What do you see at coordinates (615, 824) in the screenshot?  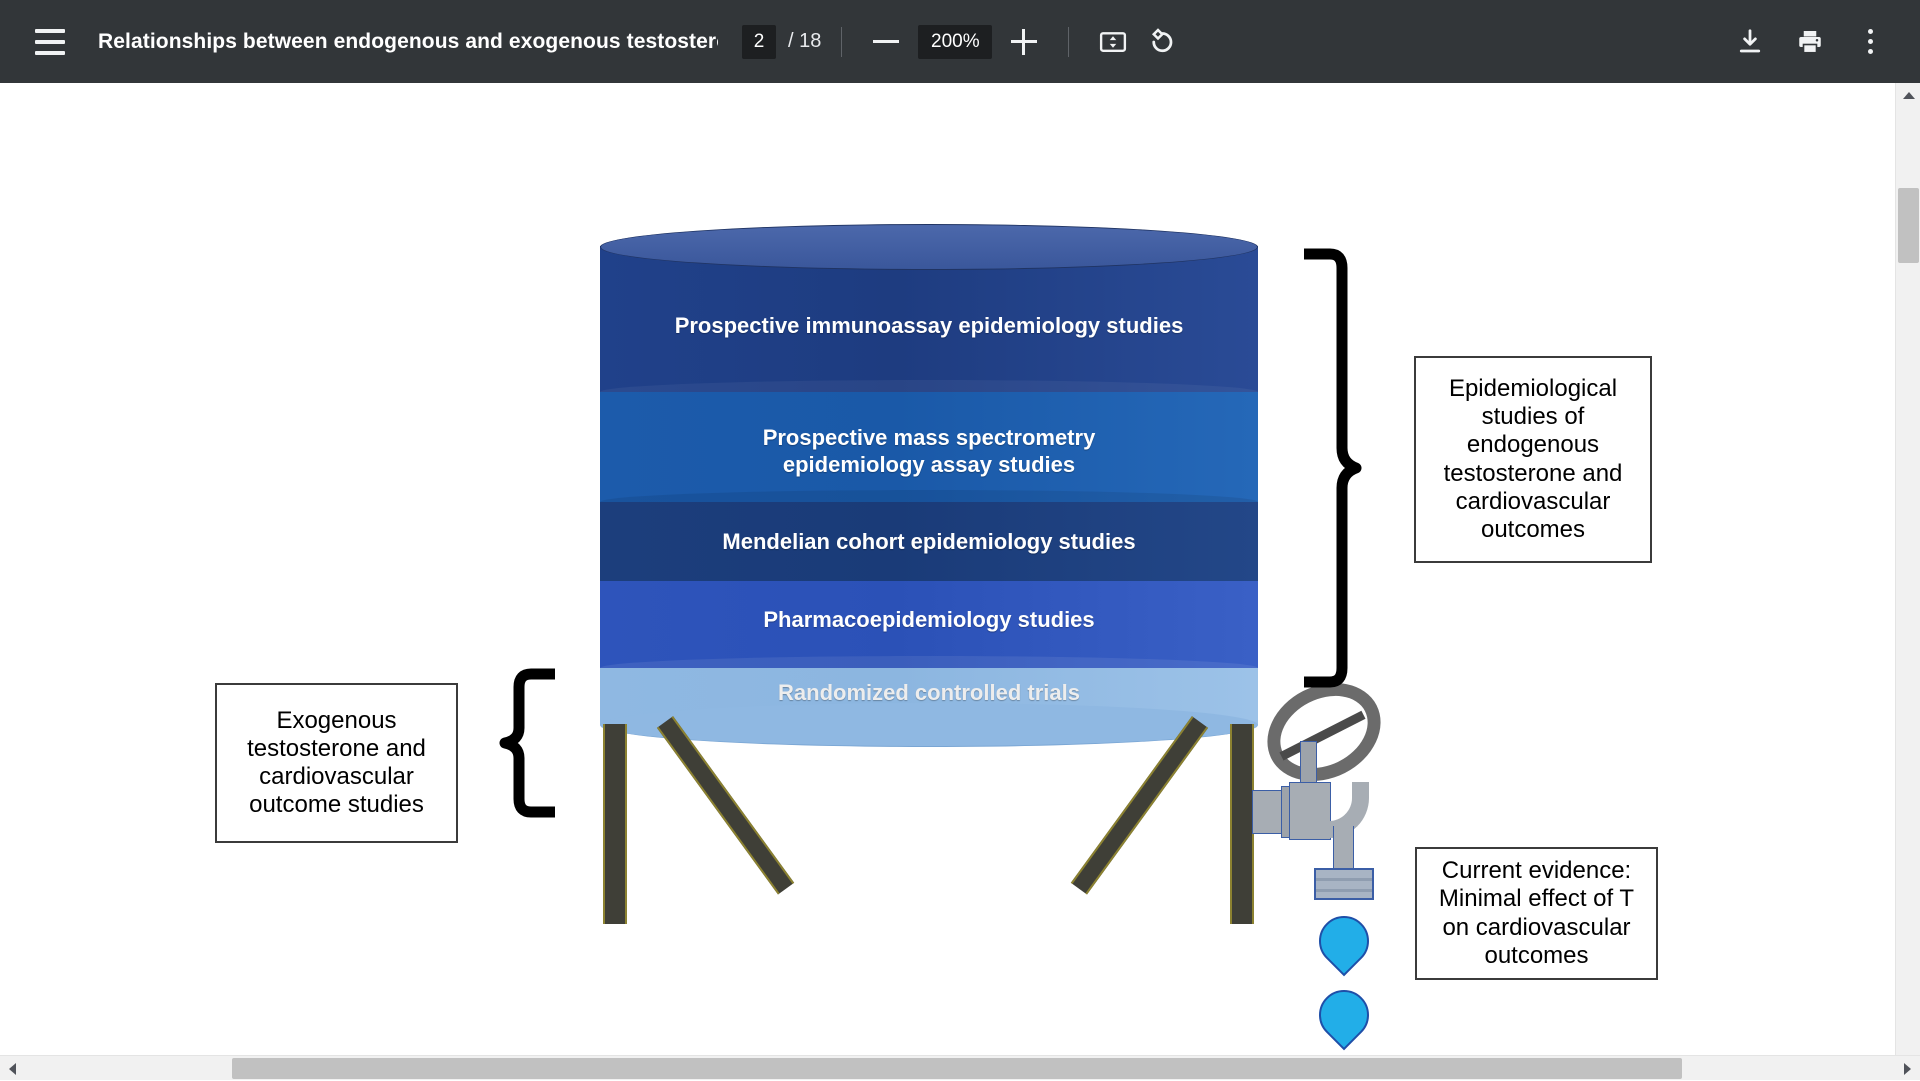 I see `tank-leg-left` at bounding box center [615, 824].